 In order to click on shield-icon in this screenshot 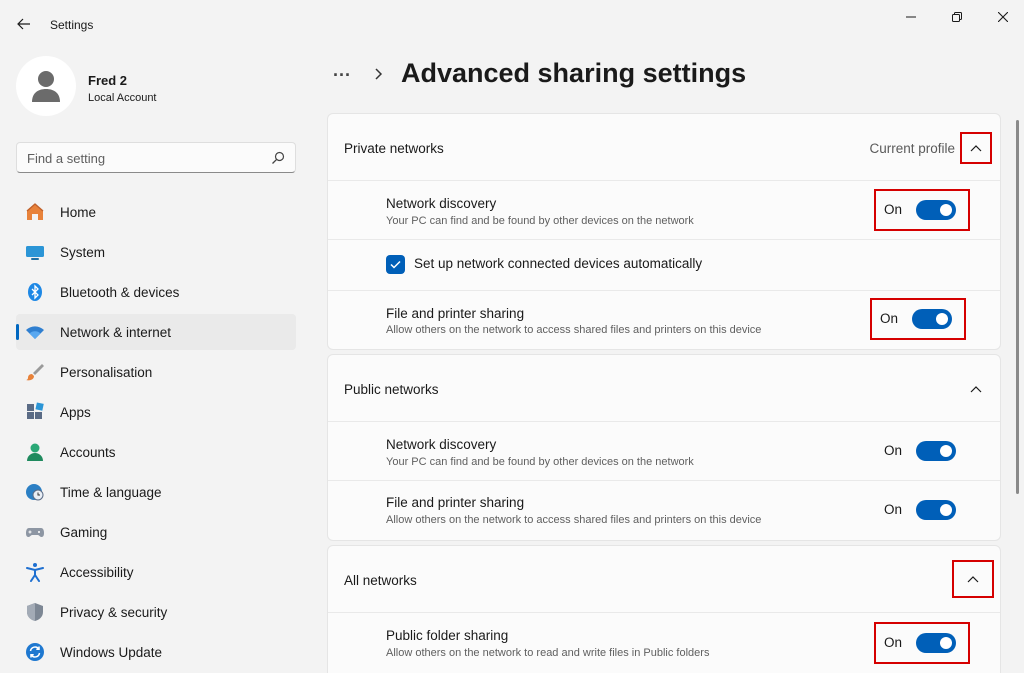, I will do `click(35, 612)`.